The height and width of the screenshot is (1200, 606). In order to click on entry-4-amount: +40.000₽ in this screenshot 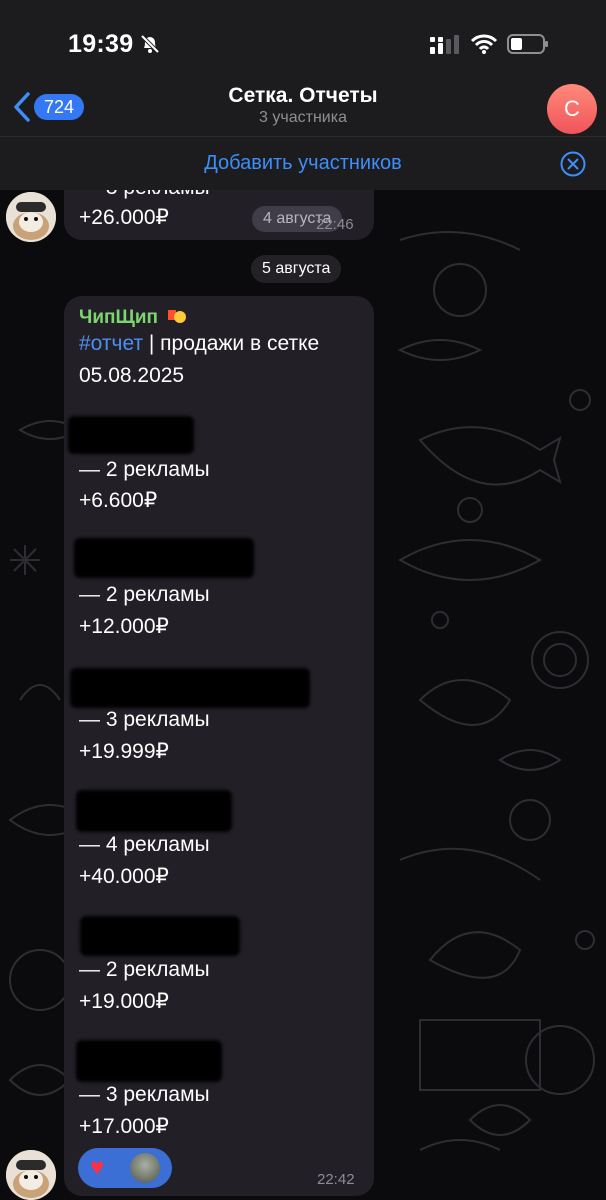, I will do `click(124, 876)`.